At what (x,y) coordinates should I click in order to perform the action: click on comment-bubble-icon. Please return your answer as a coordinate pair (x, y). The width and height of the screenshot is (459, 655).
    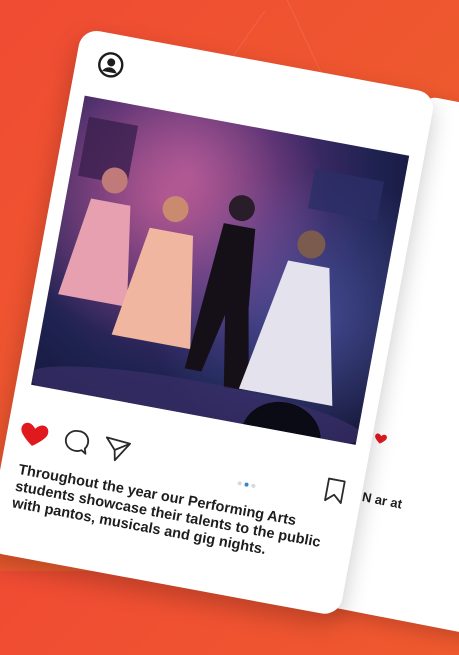
    Looking at the image, I should click on (76, 442).